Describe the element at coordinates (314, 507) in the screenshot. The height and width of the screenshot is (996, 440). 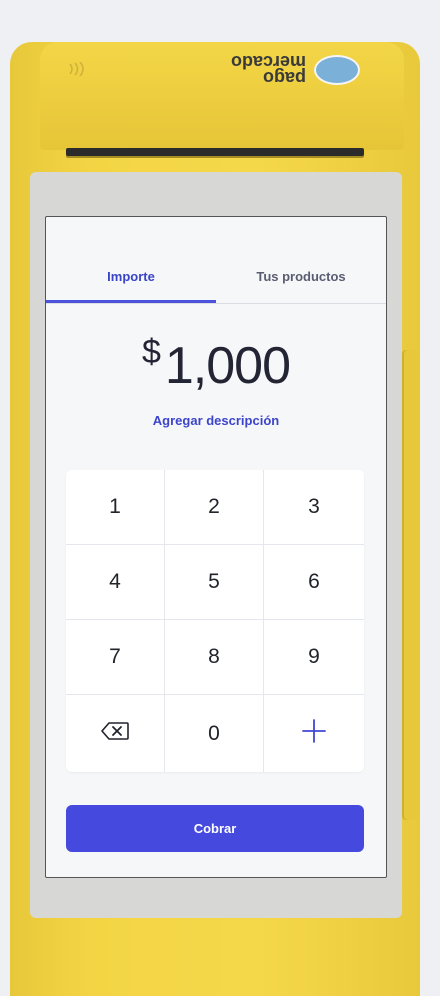
I see `key-3: 3` at that location.